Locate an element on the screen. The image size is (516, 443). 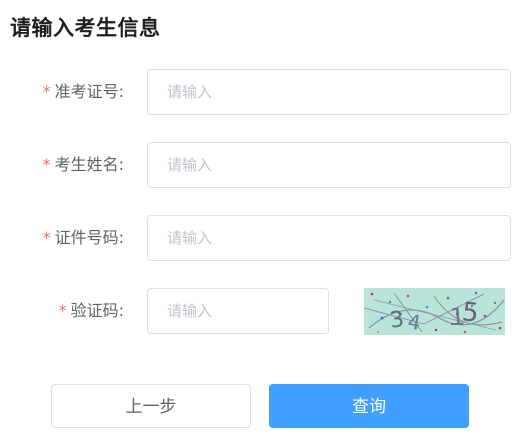
ticket-number-input is located at coordinates (329, 92).